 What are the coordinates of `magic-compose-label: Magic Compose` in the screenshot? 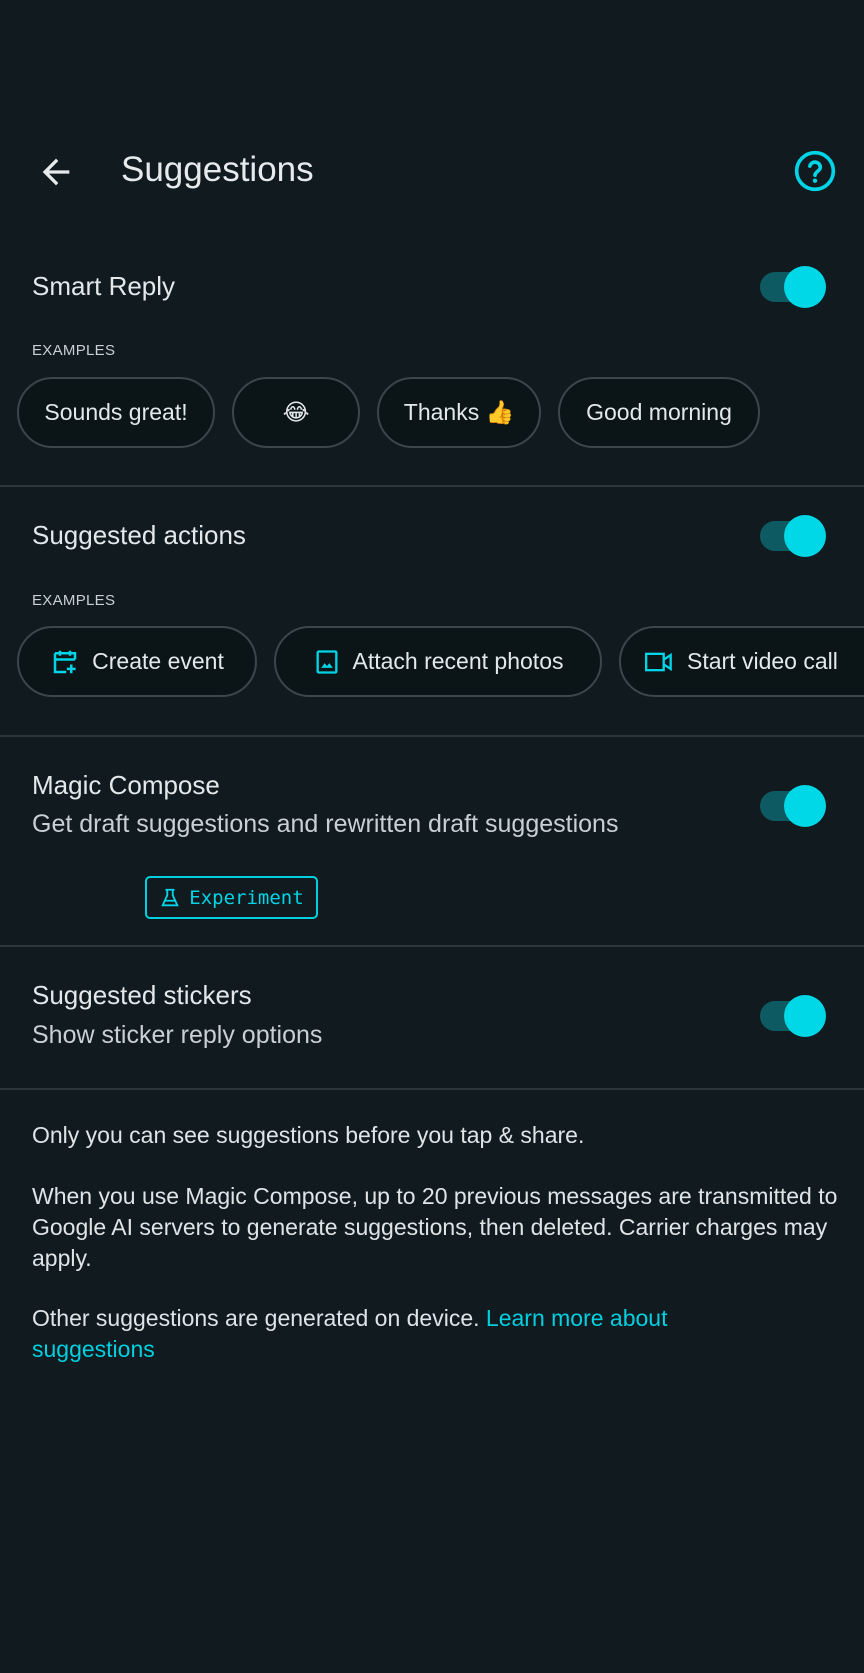 It's located at (126, 785).